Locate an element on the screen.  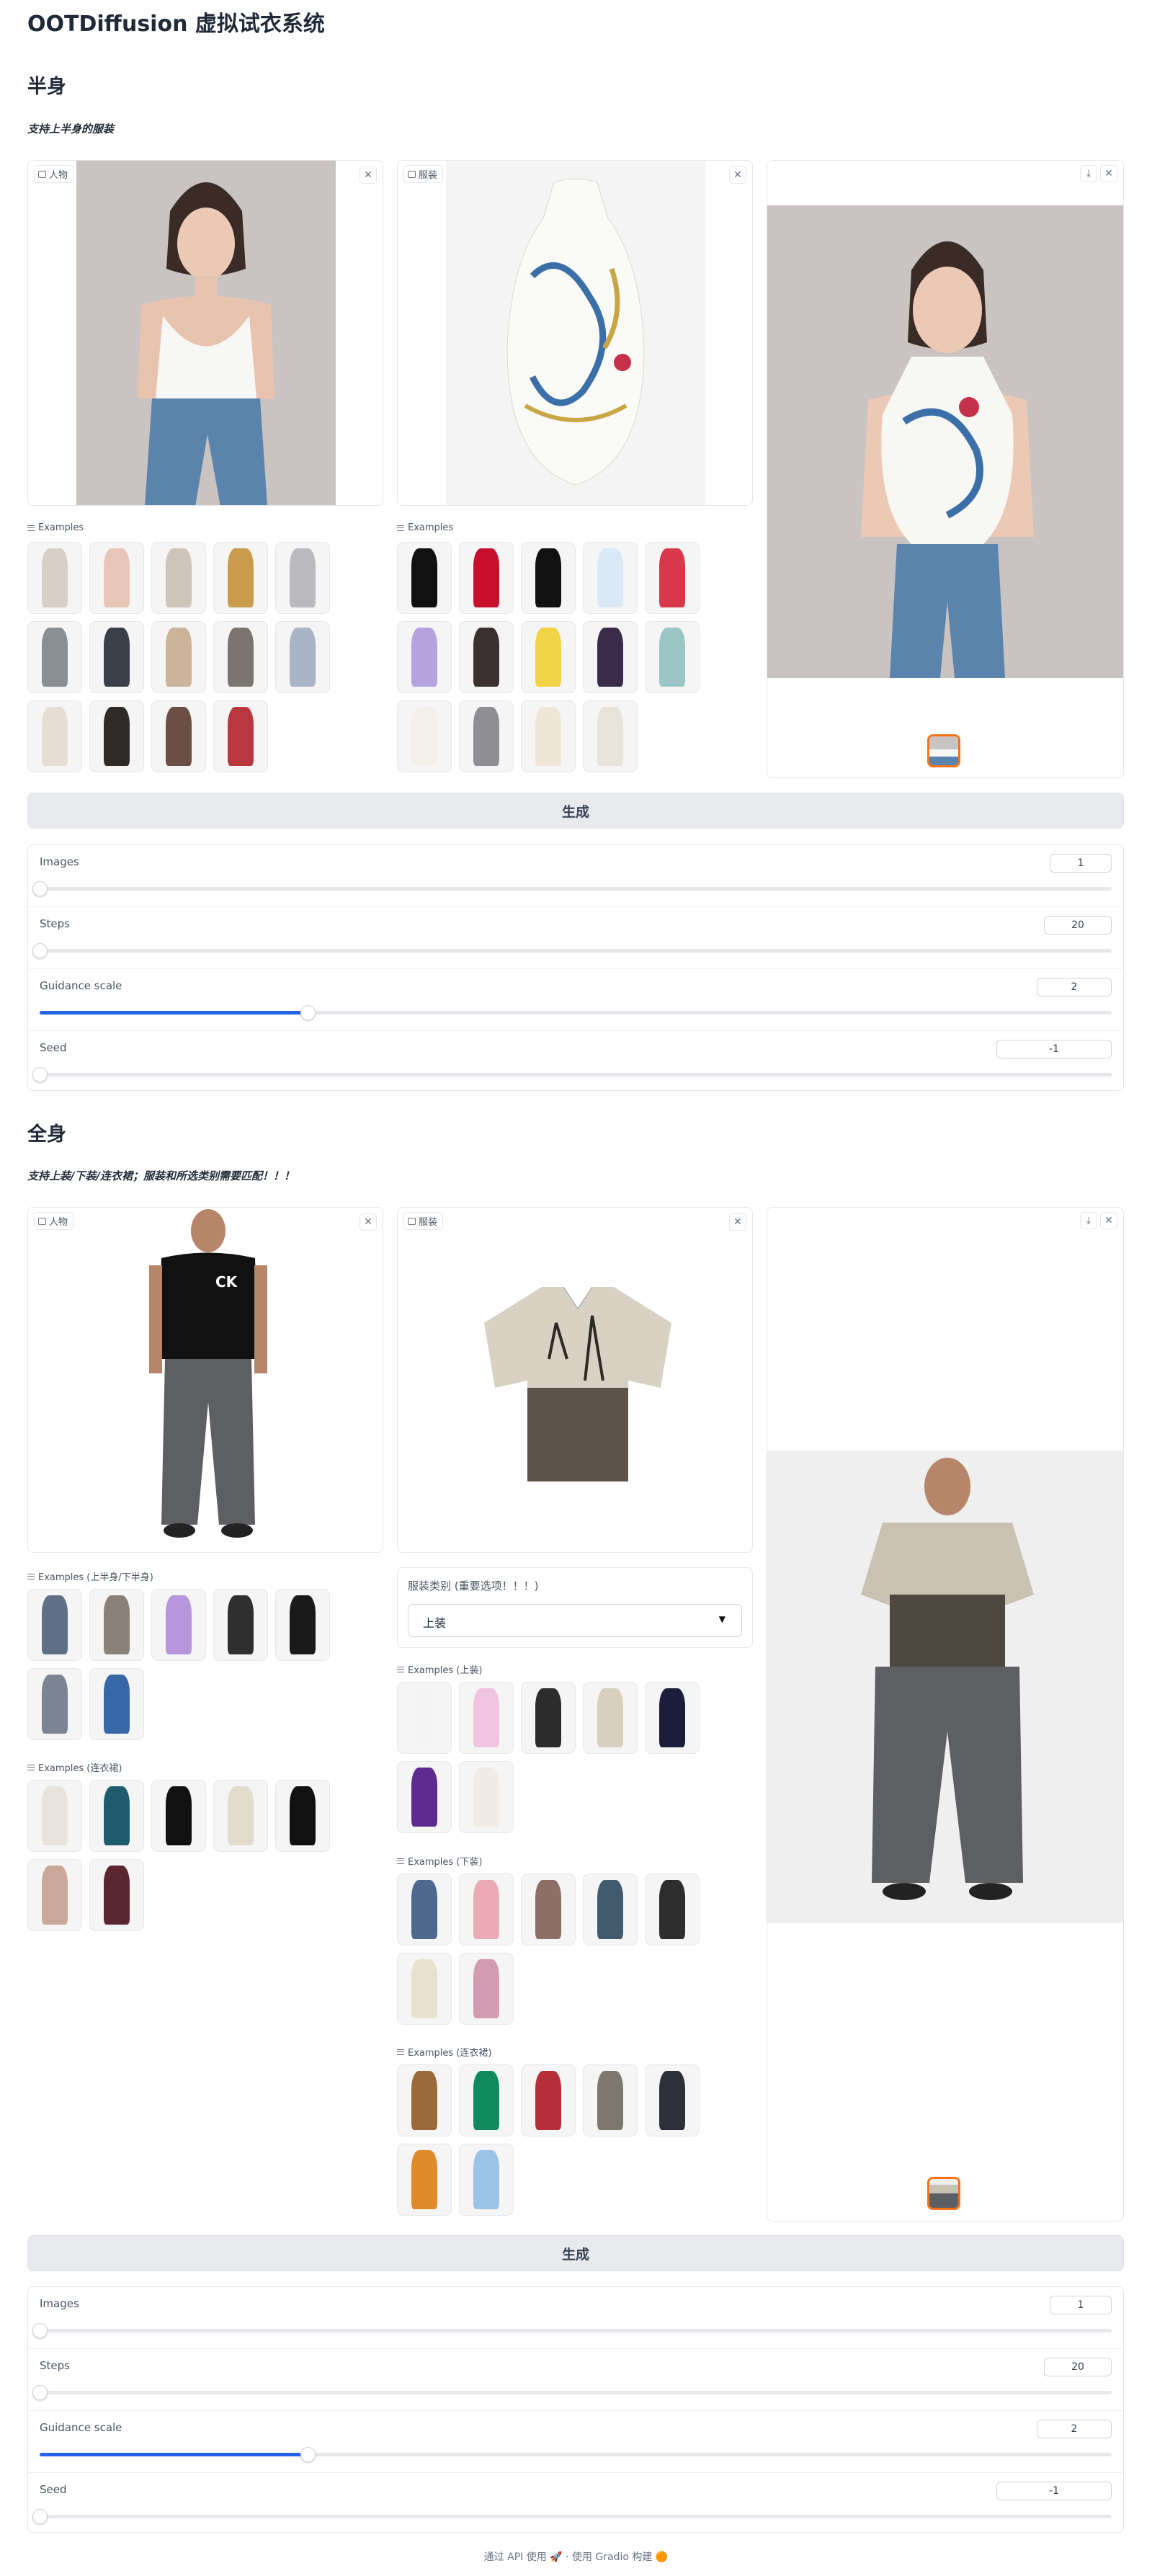
person-upload-full: 人物 ✕ CK is located at coordinates (205, 1380).